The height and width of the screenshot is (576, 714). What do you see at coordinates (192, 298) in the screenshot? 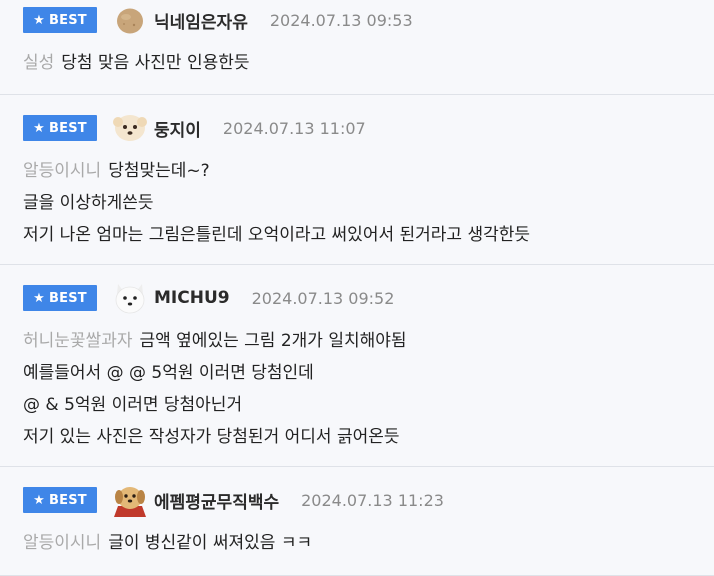
I see `nickname: MICHU9` at bounding box center [192, 298].